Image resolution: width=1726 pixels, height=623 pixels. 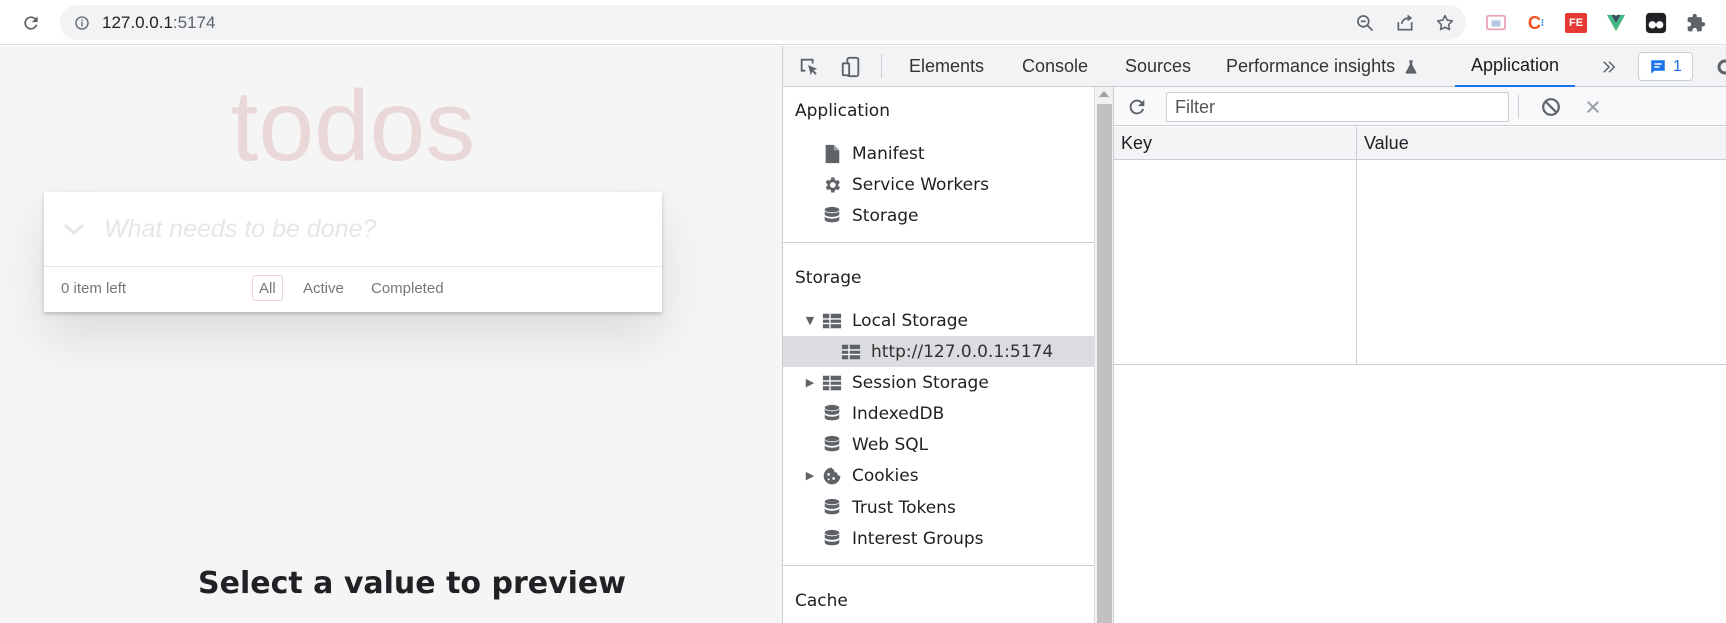 I want to click on inspect-cursor-icon, so click(x=809, y=67).